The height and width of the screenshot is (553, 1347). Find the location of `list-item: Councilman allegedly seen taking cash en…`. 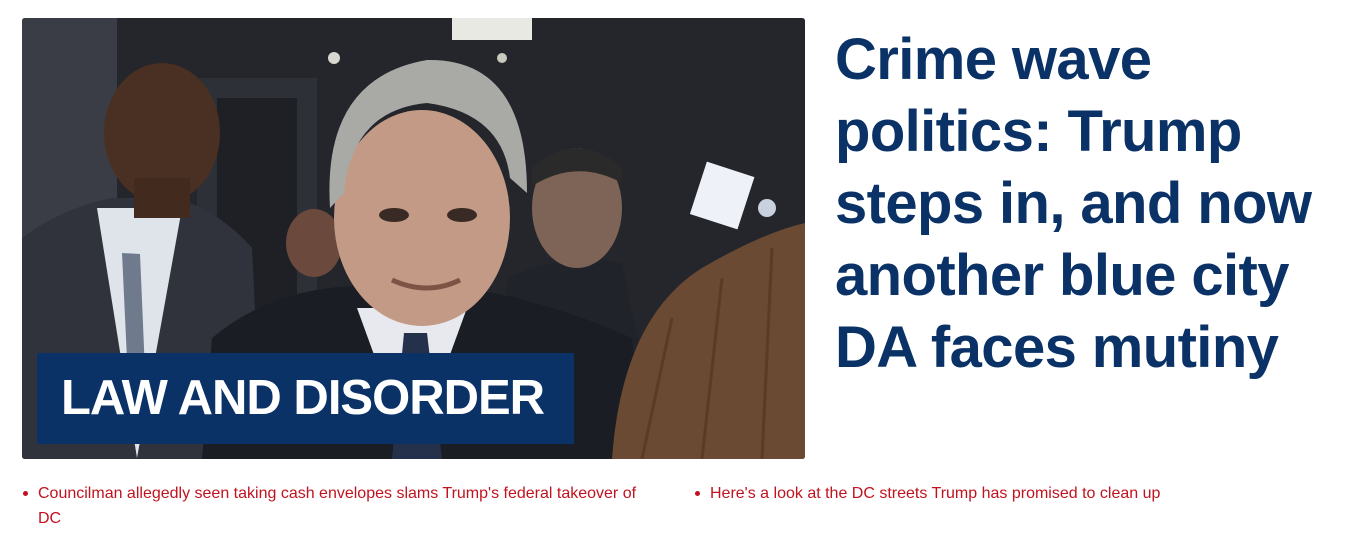

list-item: Councilman allegedly seen taking cash en… is located at coordinates (332, 506).